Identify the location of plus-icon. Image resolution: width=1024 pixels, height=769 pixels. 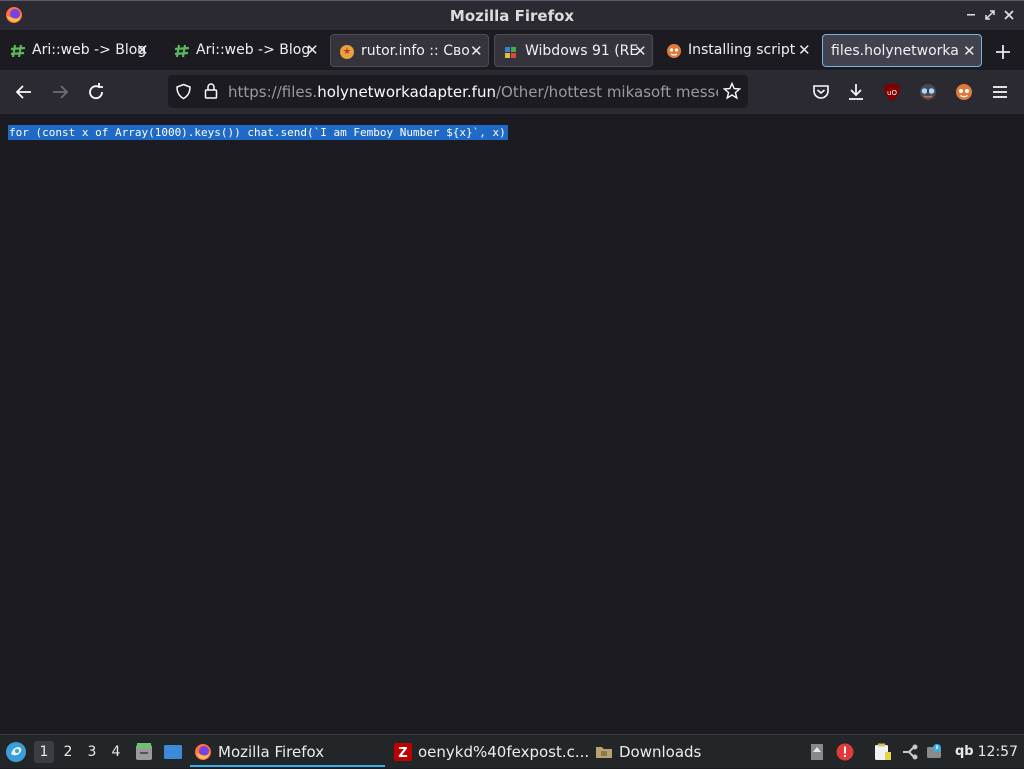
(1003, 52).